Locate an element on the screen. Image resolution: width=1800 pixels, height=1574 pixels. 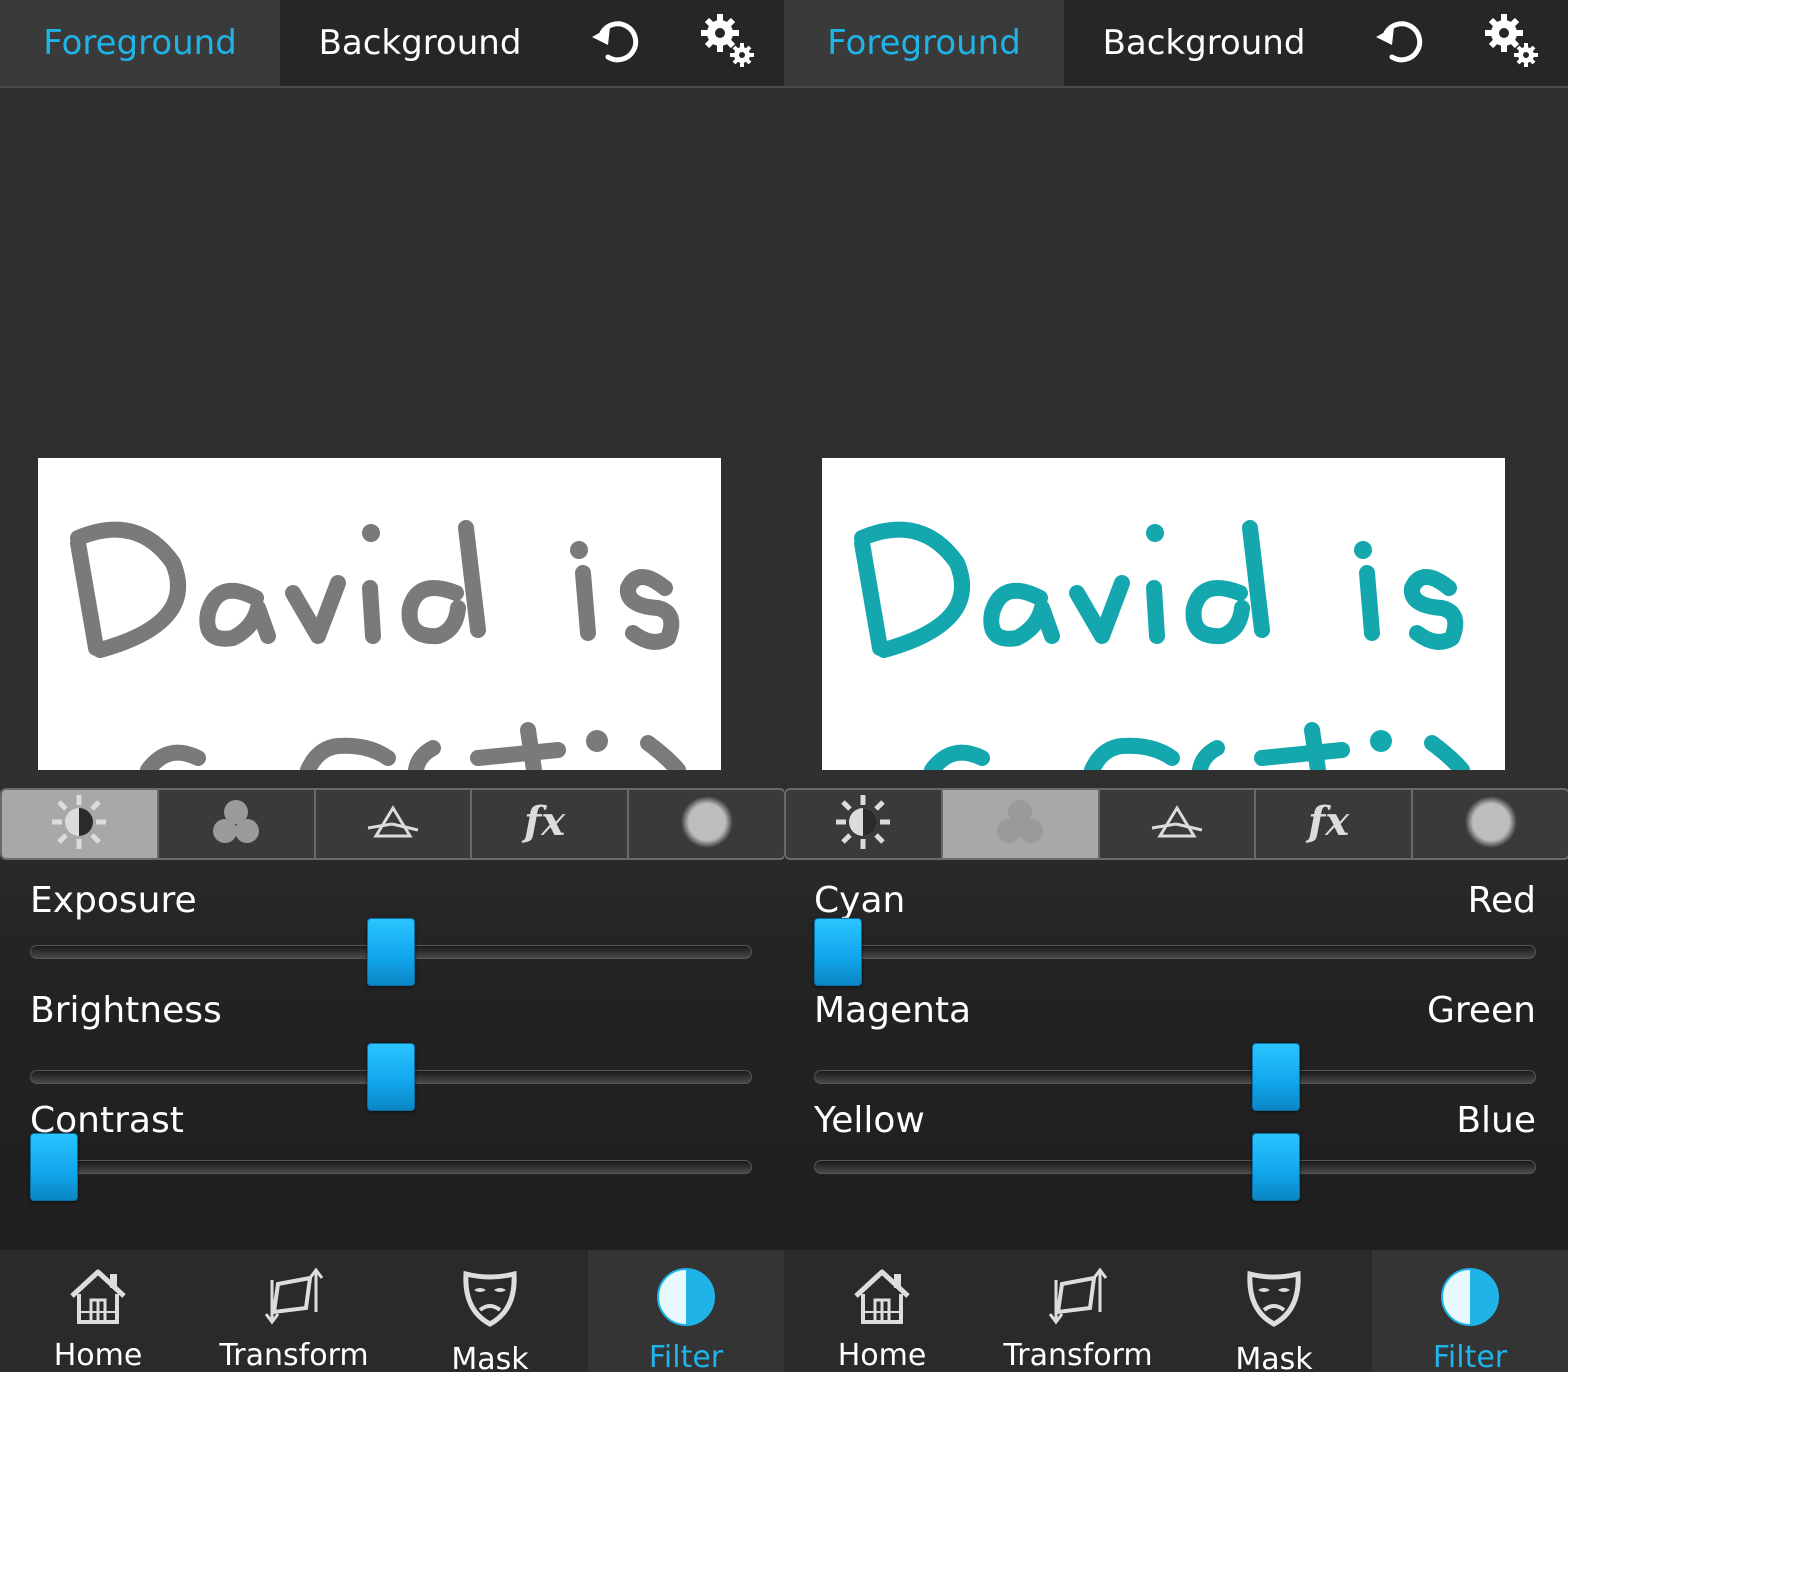
slider-row: Magenta Green is located at coordinates (1175, 1050).